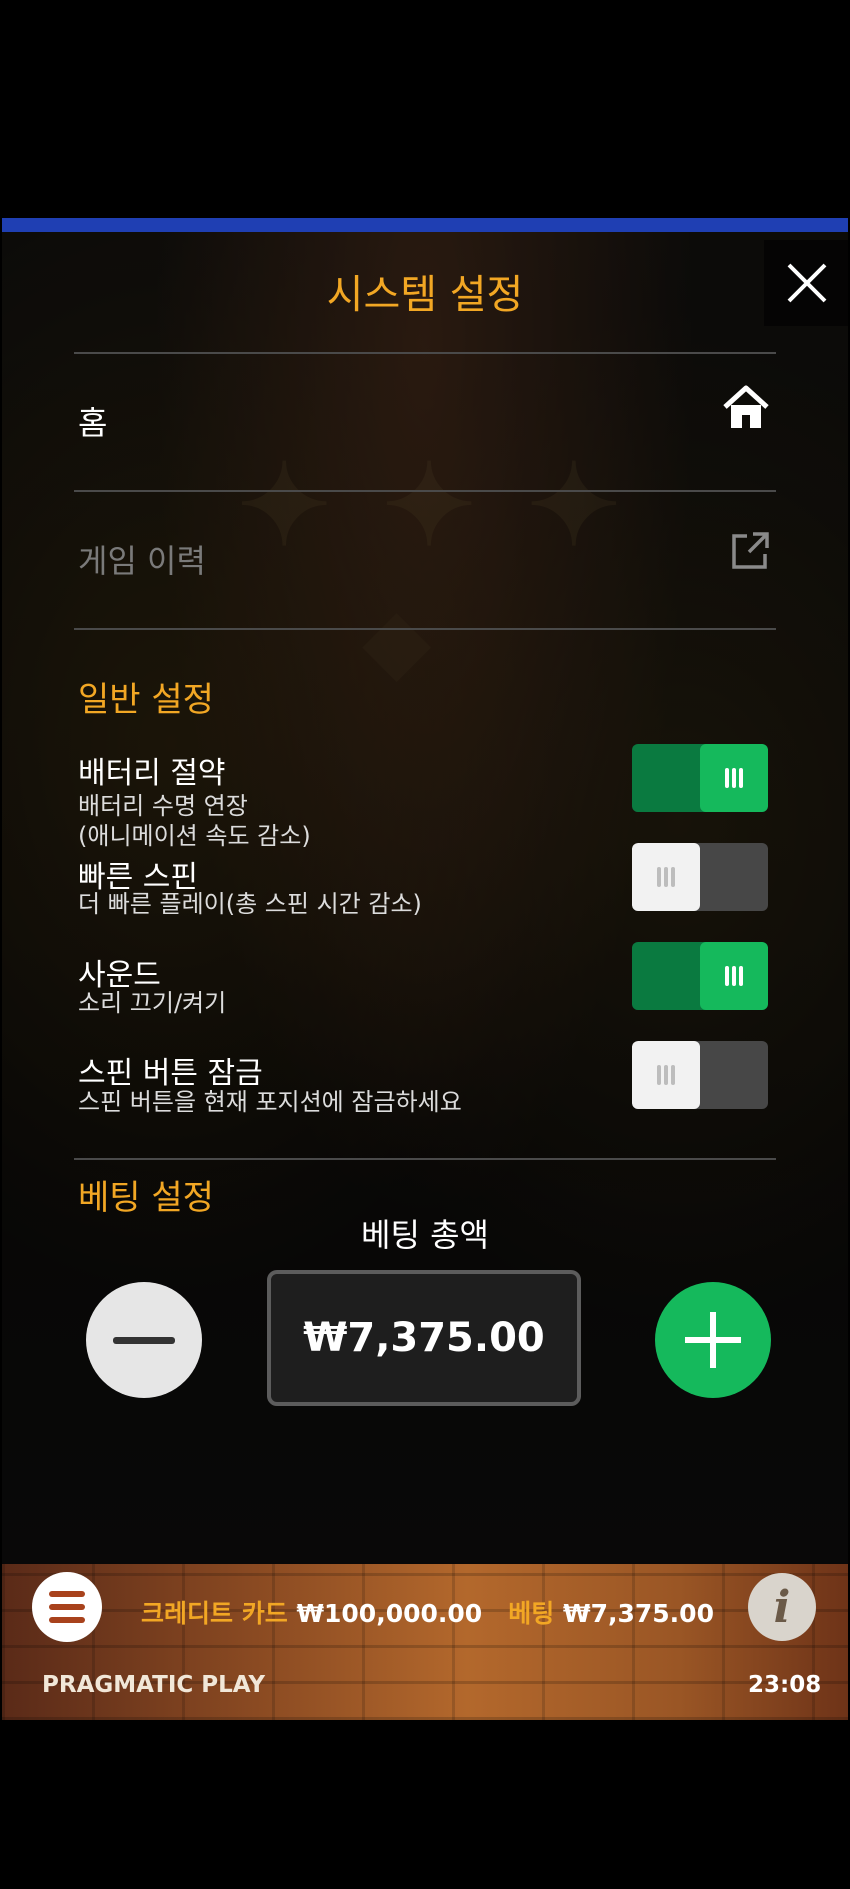 The image size is (850, 1889). Describe the element at coordinates (425, 1235) in the screenshot. I see `total-bet-label: 베팅 총액` at that location.